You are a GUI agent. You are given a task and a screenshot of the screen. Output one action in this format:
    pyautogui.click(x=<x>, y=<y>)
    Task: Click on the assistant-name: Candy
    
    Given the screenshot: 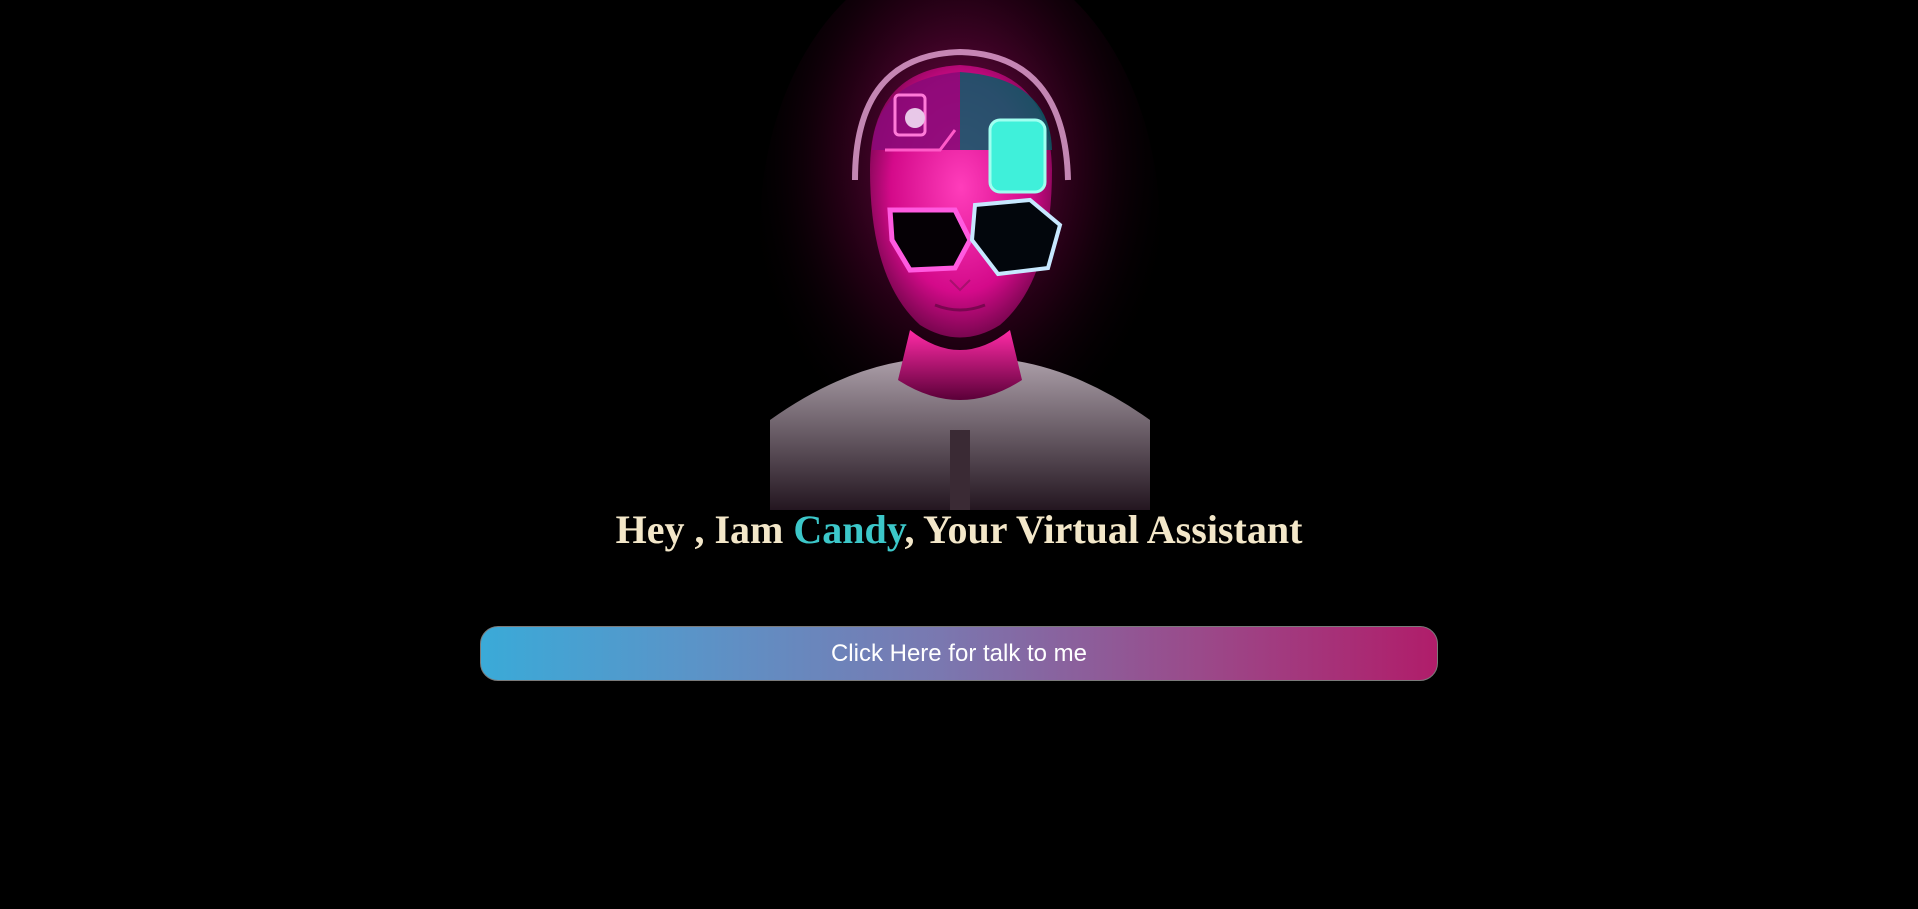 What is the action you would take?
    pyautogui.click(x=849, y=529)
    